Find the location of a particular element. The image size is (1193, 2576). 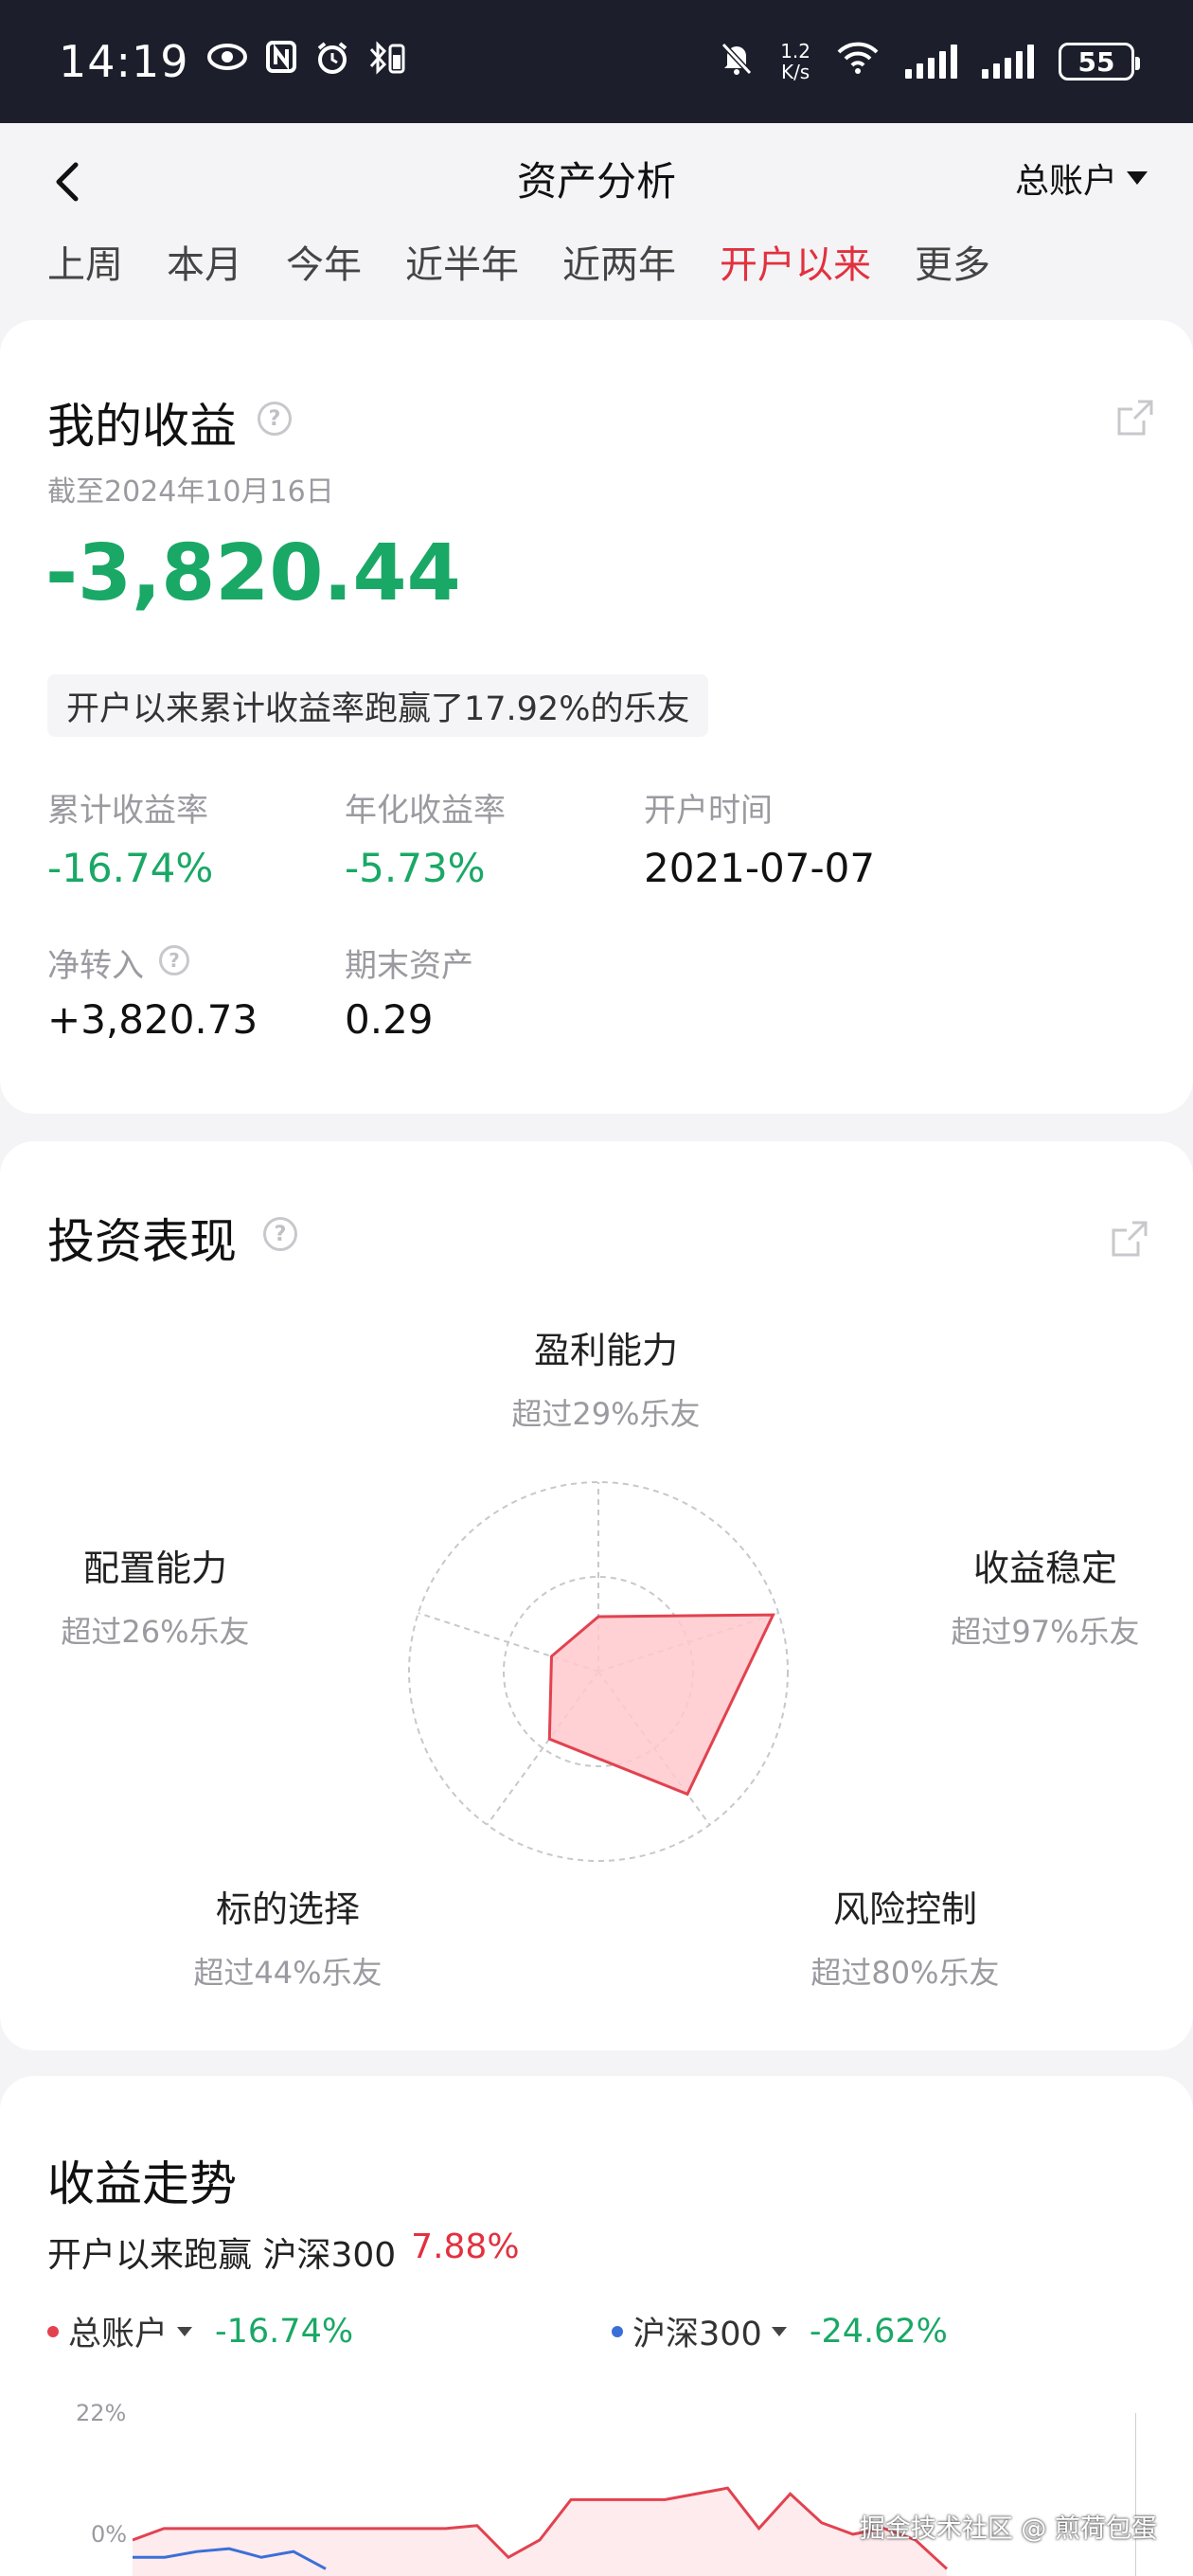

net-speed: 1.2 K/s is located at coordinates (795, 61).